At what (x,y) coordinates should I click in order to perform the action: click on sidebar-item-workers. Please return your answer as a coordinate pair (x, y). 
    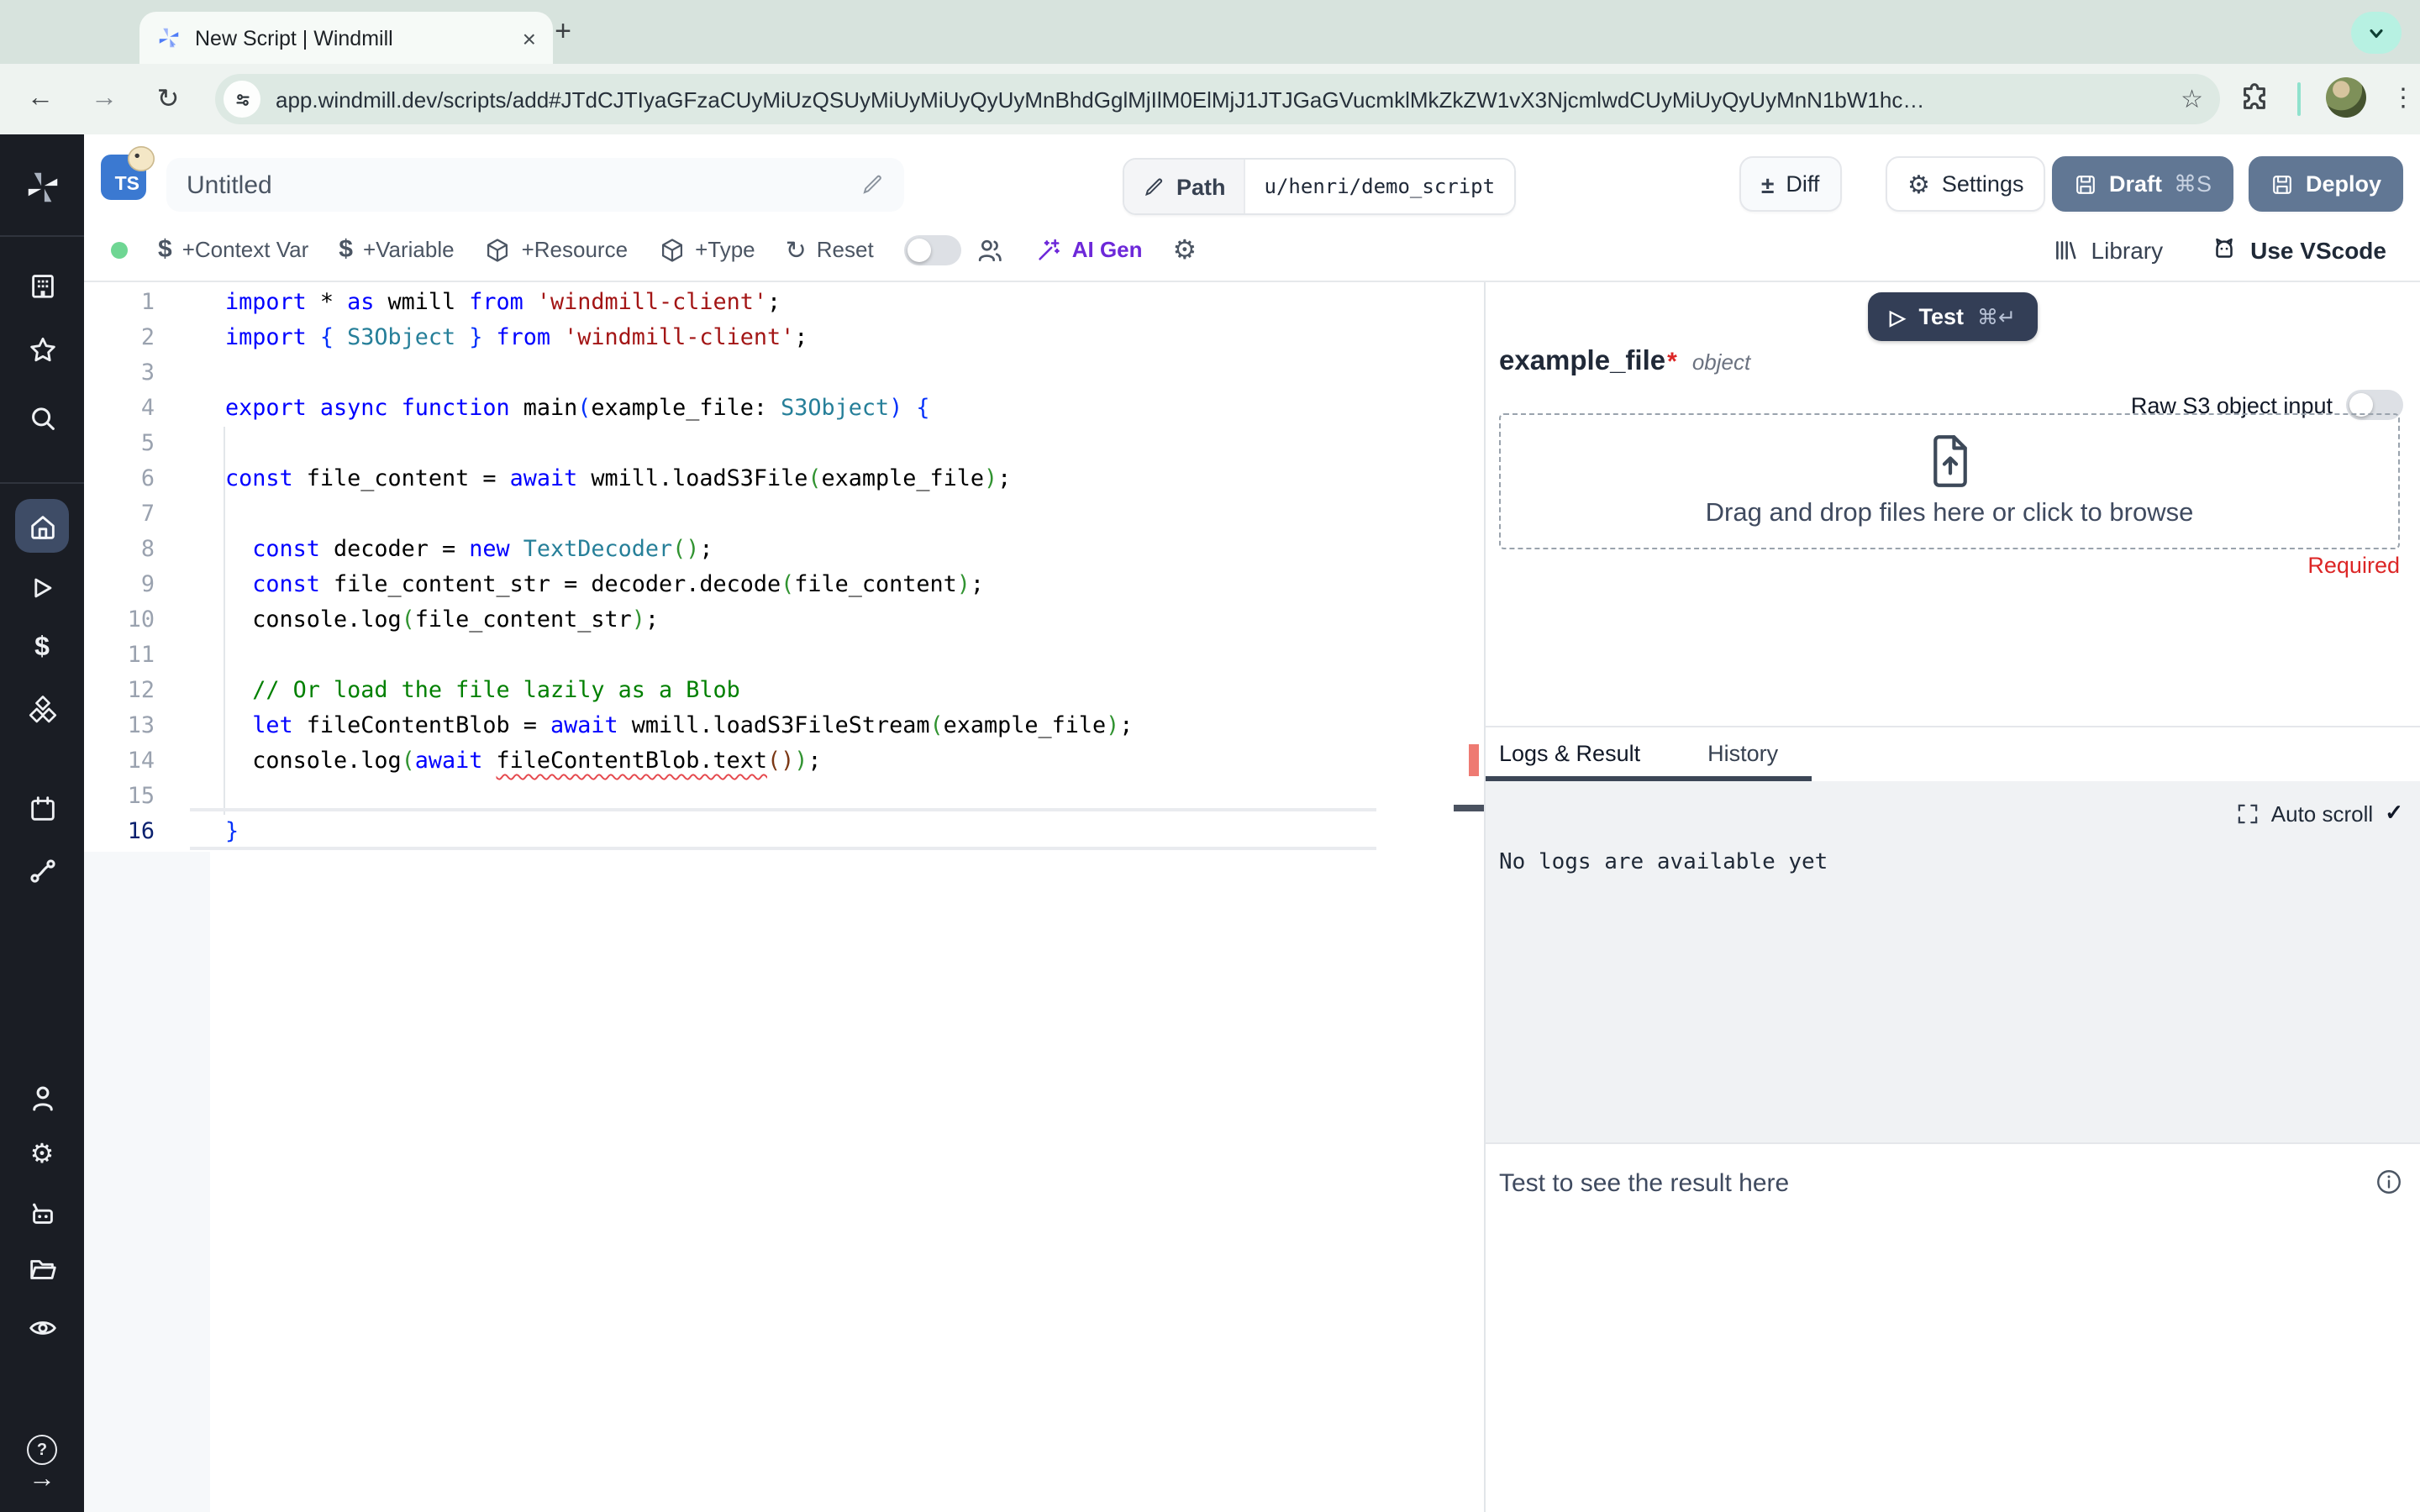
    Looking at the image, I should click on (42, 1212).